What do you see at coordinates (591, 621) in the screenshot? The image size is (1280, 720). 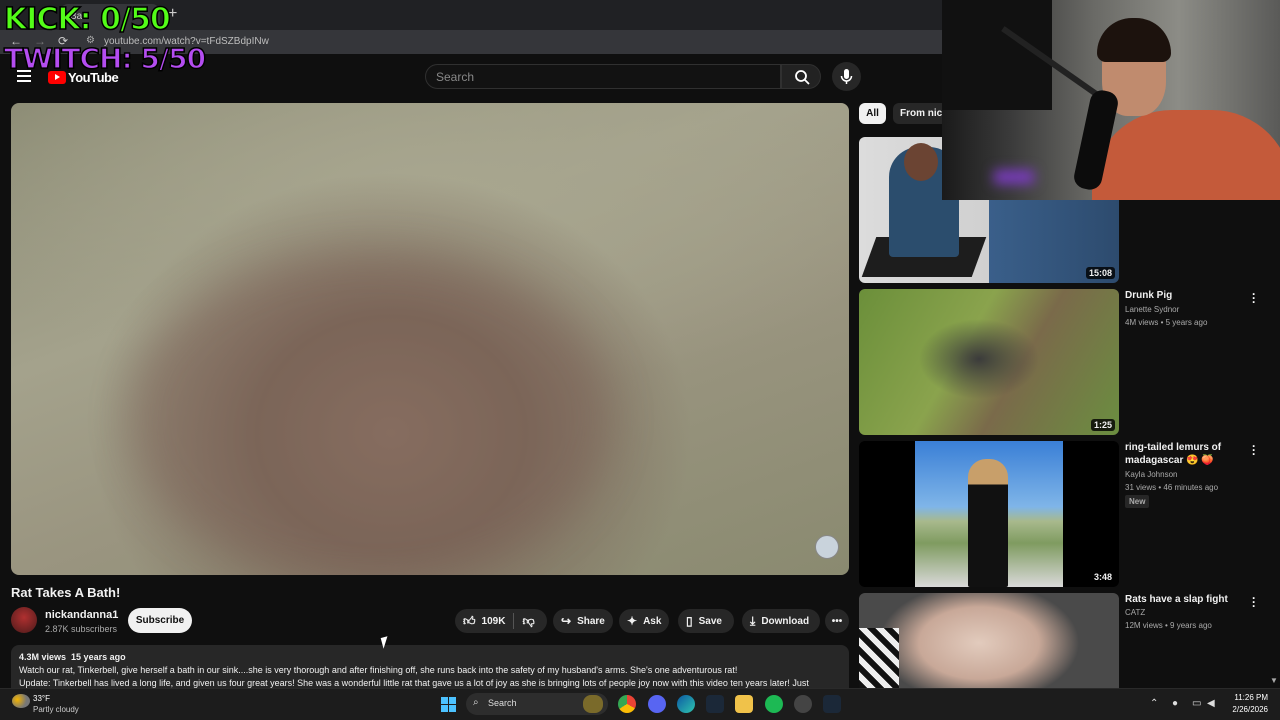 I see `share-label: Share` at bounding box center [591, 621].